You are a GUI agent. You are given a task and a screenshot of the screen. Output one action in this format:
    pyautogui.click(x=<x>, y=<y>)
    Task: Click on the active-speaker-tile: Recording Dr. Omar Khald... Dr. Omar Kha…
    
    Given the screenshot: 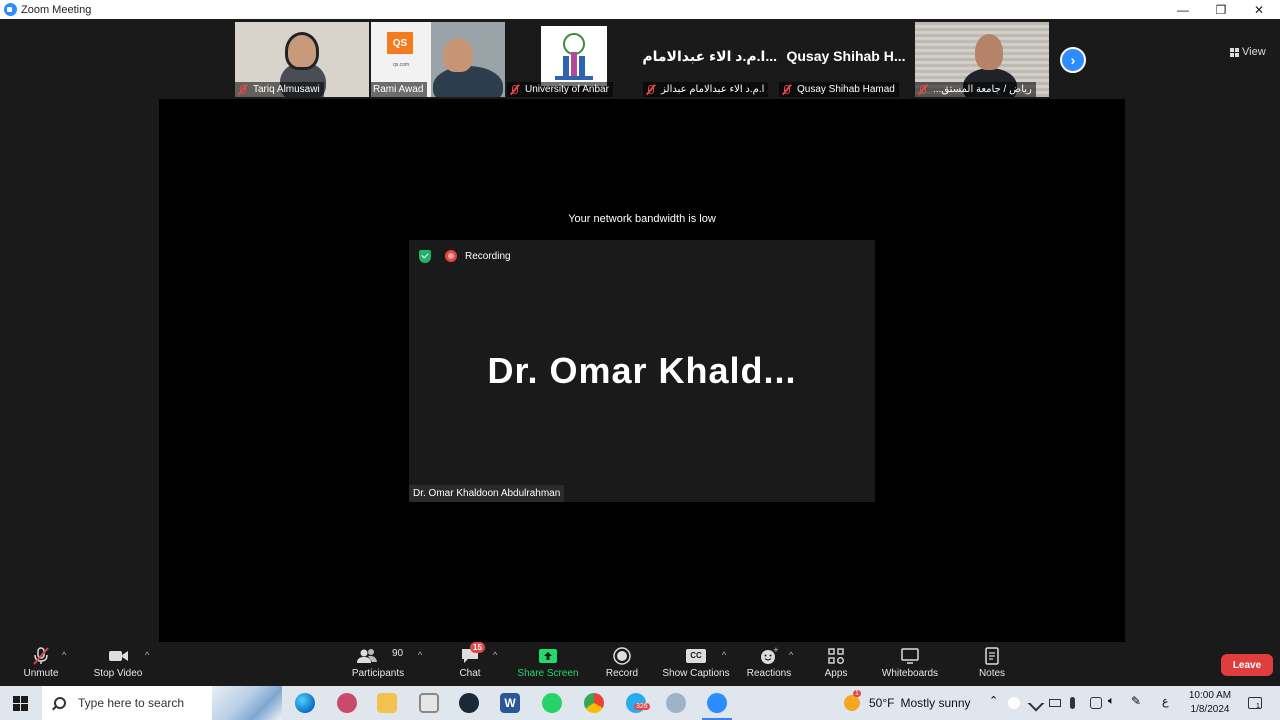 What is the action you would take?
    pyautogui.click(x=642, y=371)
    